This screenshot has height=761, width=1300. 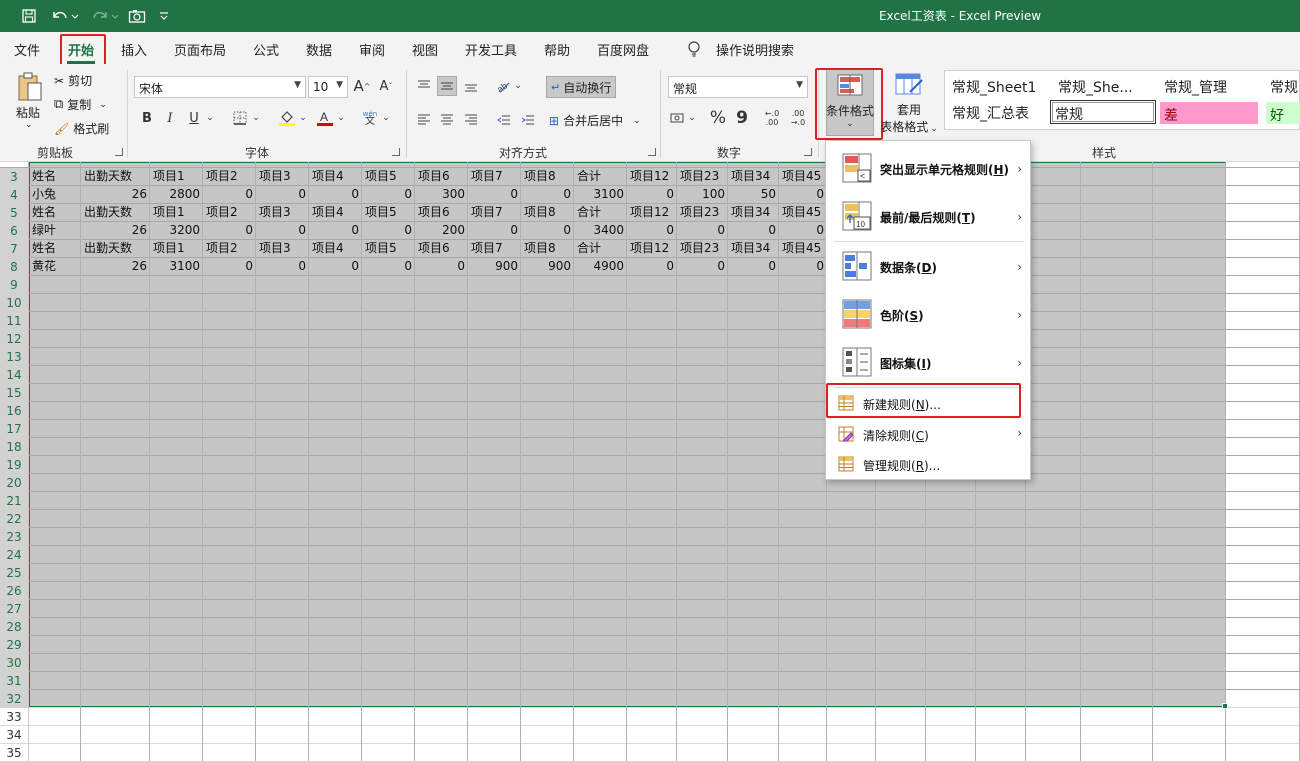 What do you see at coordinates (229, 177) in the screenshot?
I see `cell: 项目2` at bounding box center [229, 177].